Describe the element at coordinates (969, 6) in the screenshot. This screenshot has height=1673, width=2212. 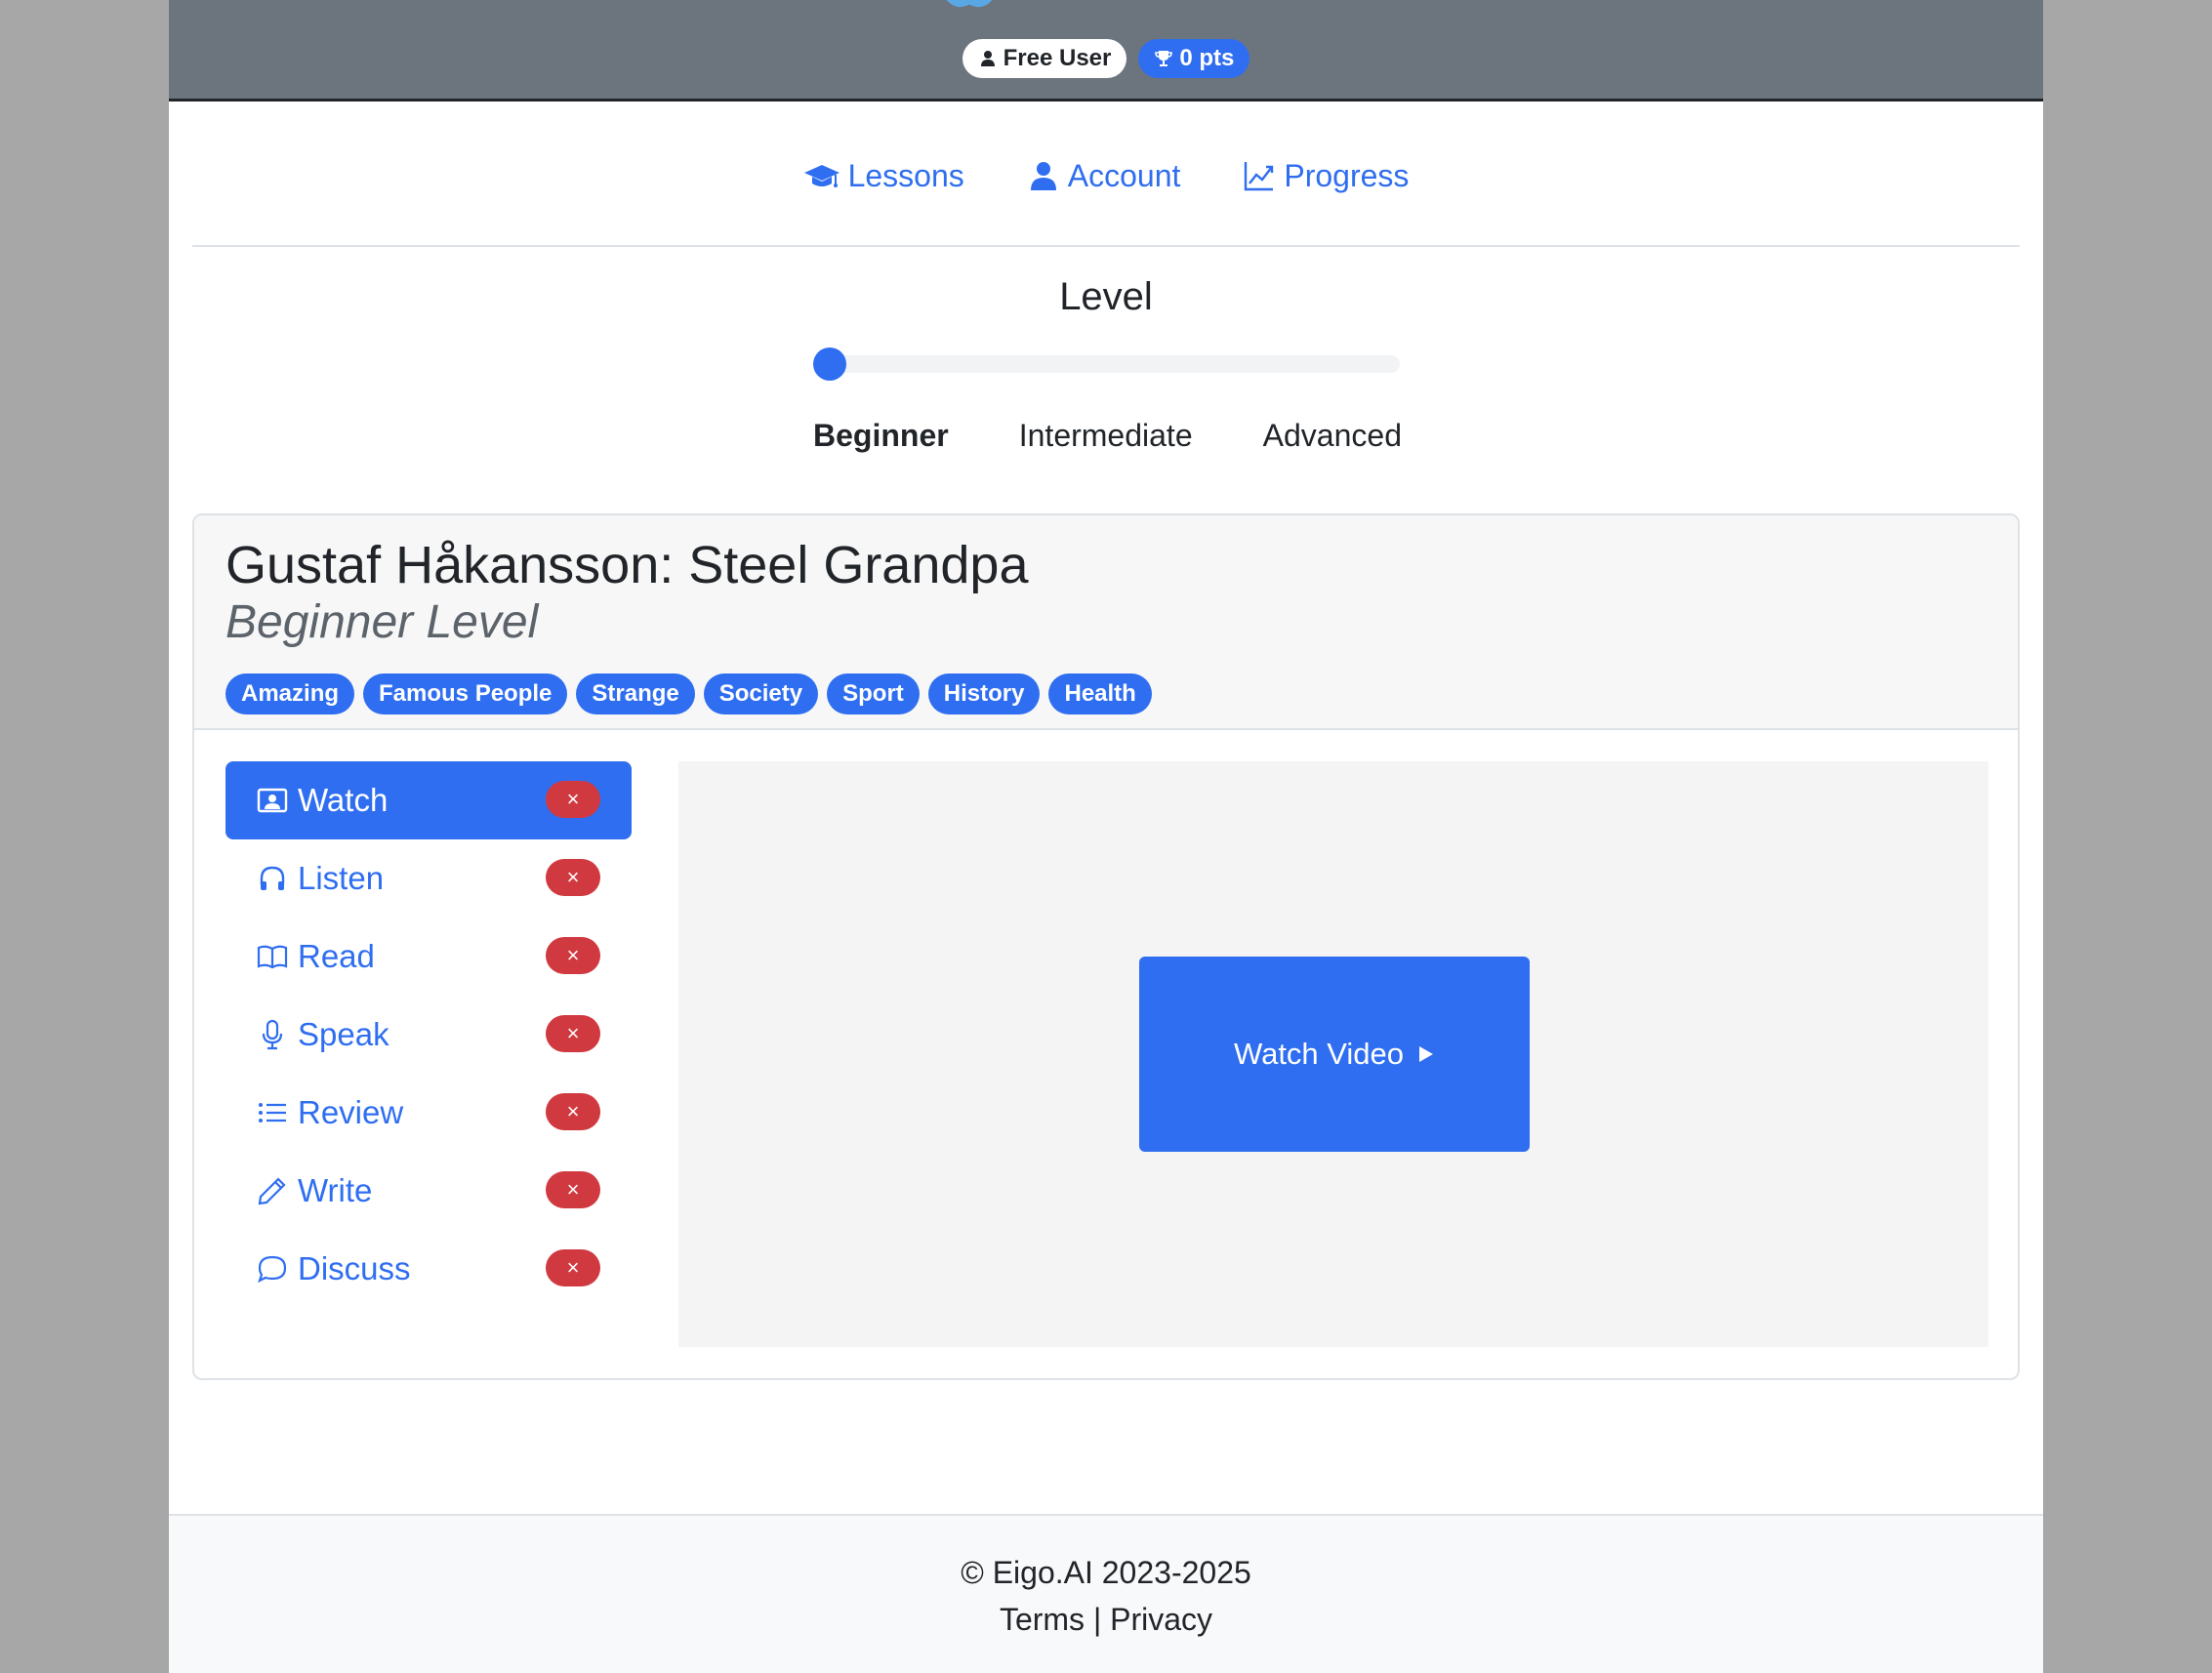
I see `logo-icon` at that location.